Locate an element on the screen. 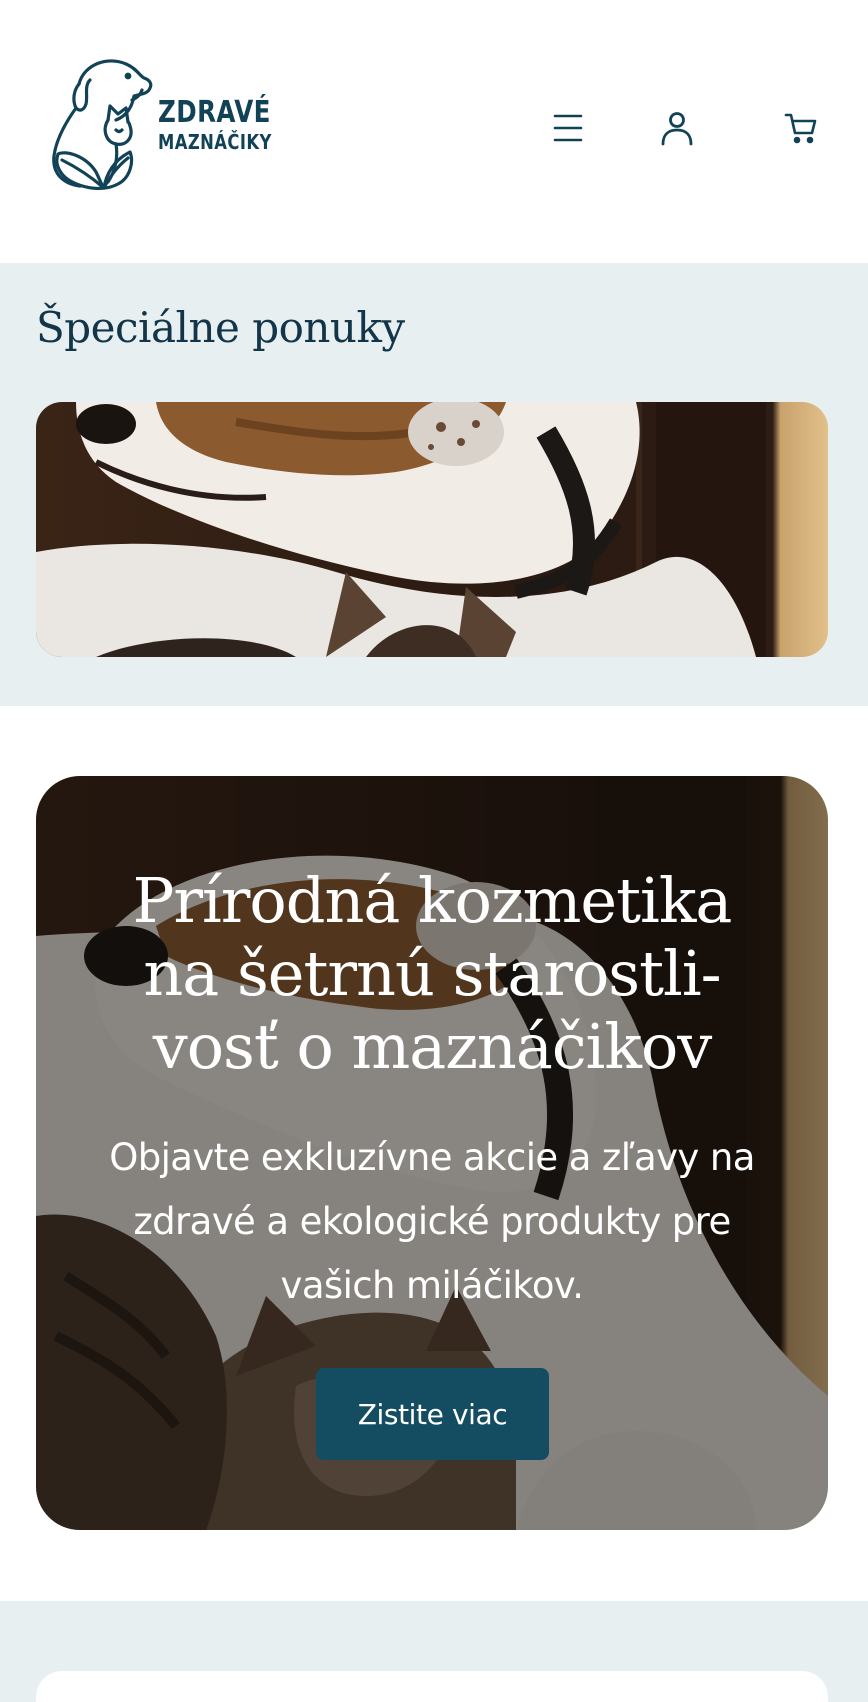  brand-logo: ZDRAVÉ MAZNÁČIKY is located at coordinates (161, 124).